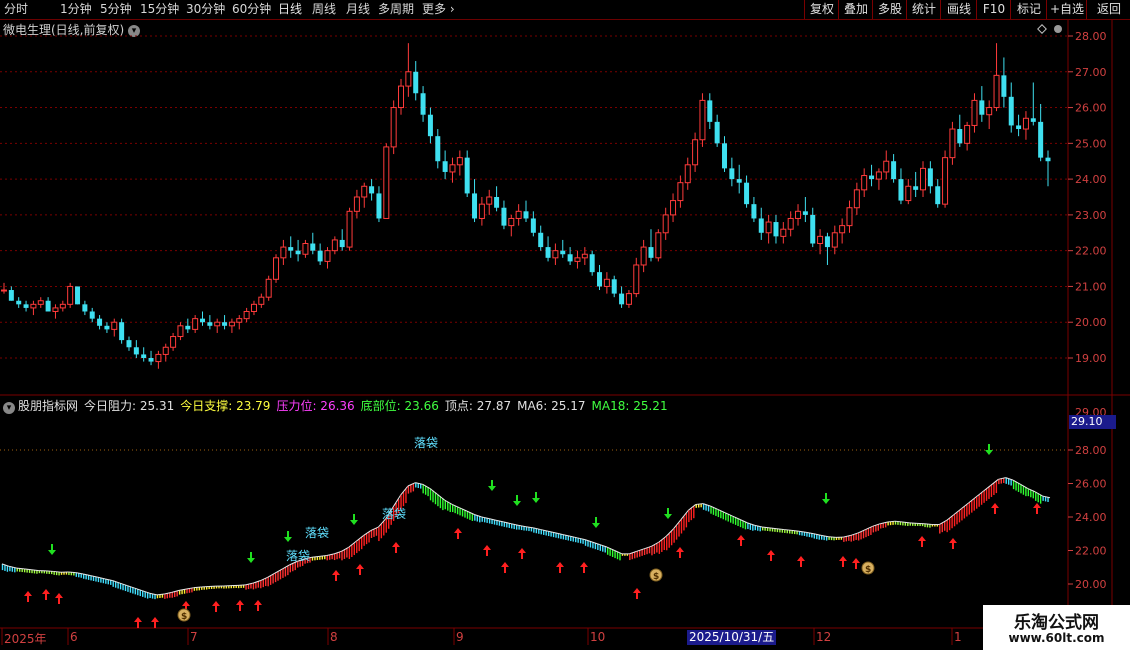 The height and width of the screenshot is (650, 1130). I want to click on main-y-tick-label: 28.00, so click(1091, 36).